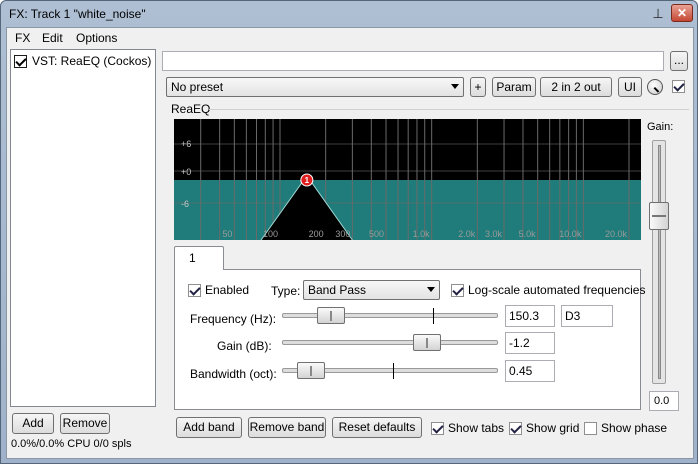 The height and width of the screenshot is (464, 698). Describe the element at coordinates (476, 428) in the screenshot. I see `show-tabs-label: Show tabs` at that location.